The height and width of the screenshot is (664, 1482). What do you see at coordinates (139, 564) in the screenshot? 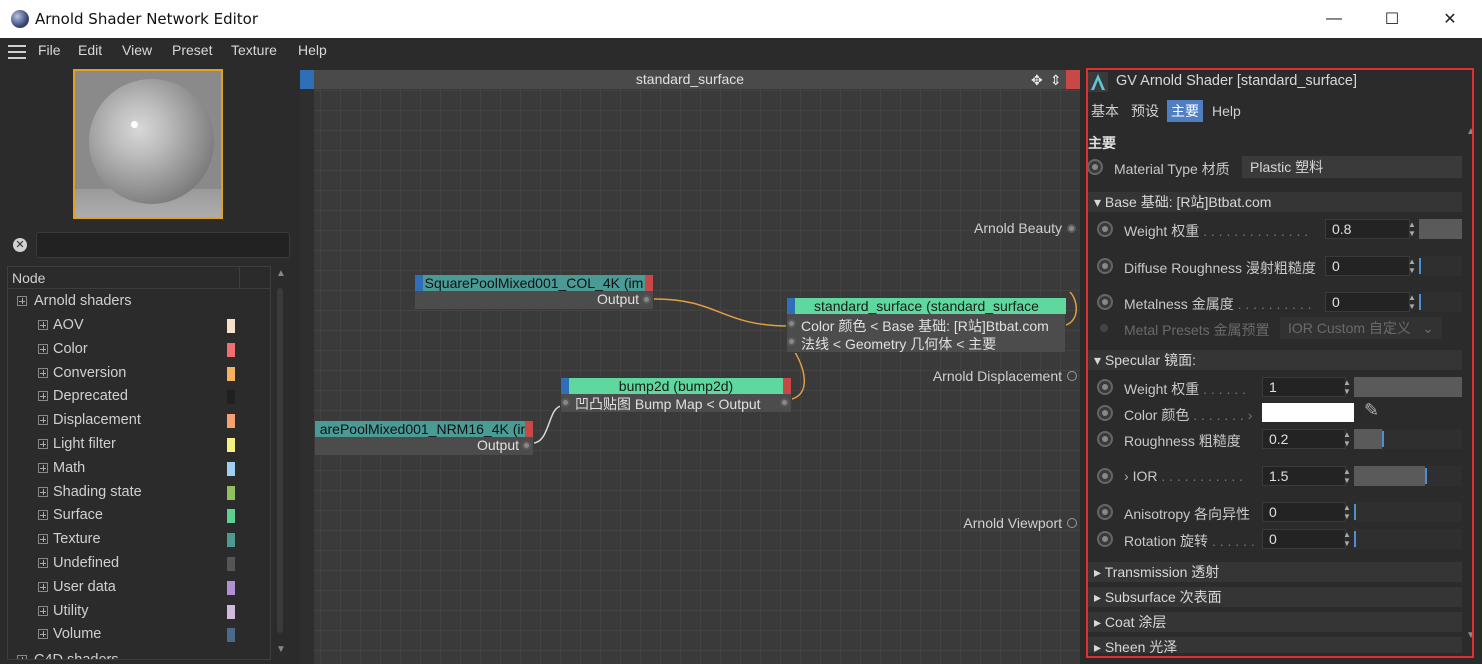
I see `tree-item: Undefined` at bounding box center [139, 564].